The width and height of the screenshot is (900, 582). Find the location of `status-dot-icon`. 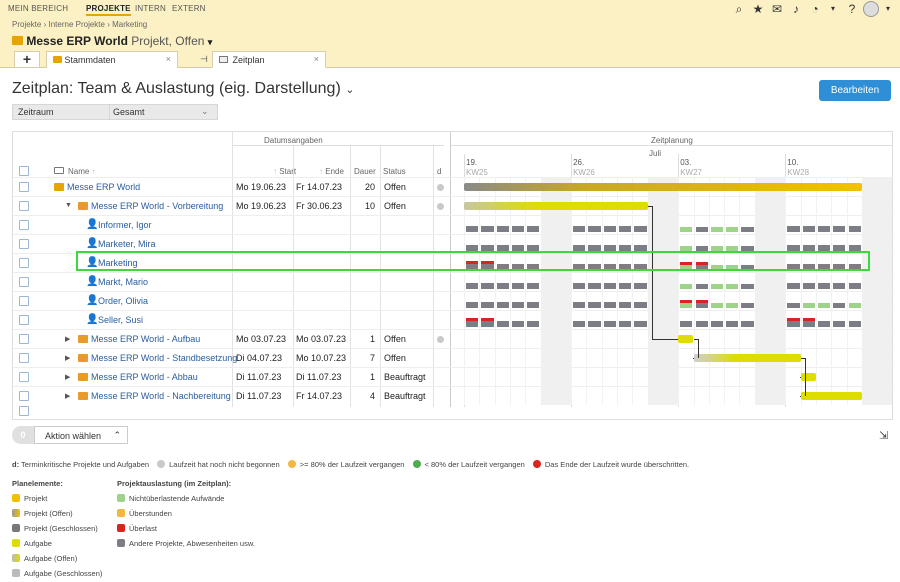

status-dot-icon is located at coordinates (440, 187).